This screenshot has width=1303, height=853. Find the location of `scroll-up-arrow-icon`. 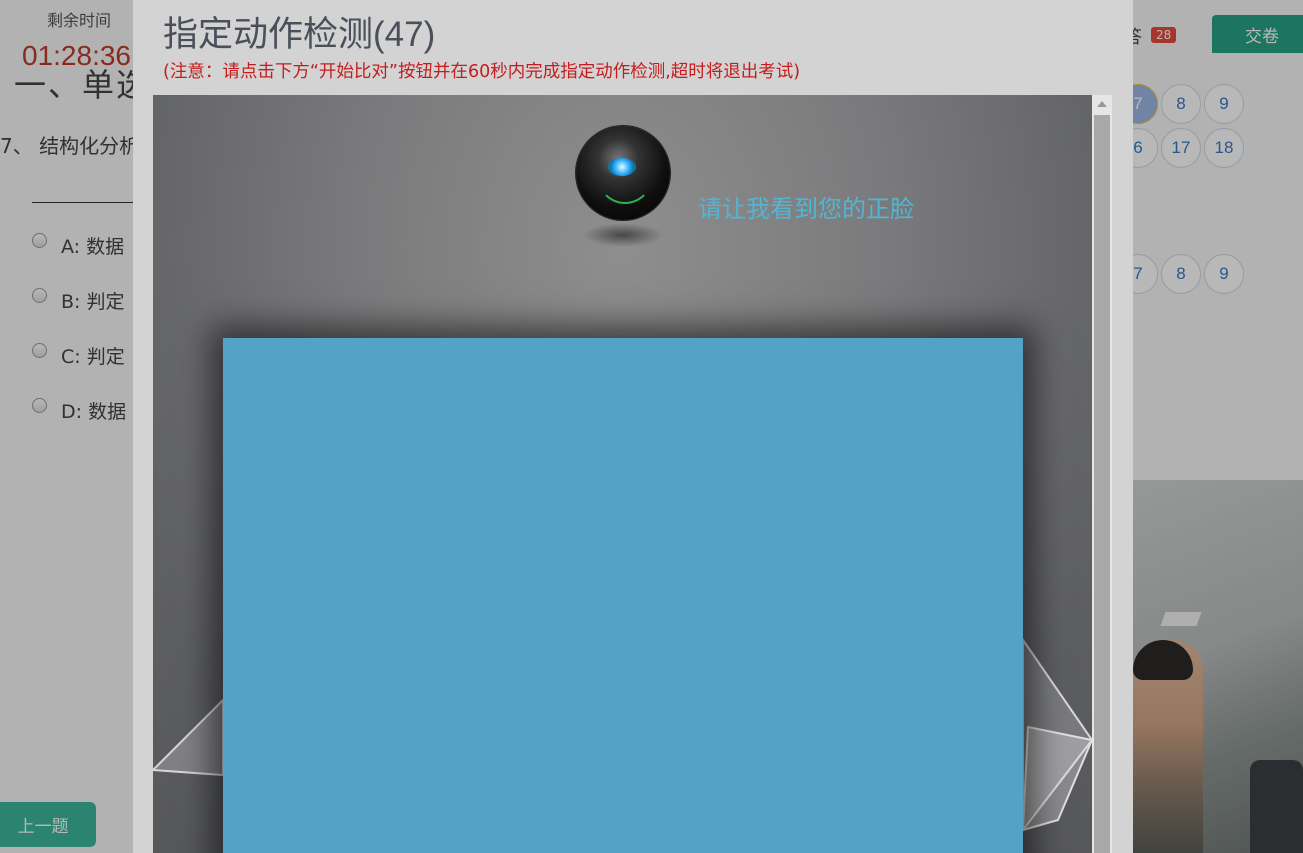

scroll-up-arrow-icon is located at coordinates (1102, 104).